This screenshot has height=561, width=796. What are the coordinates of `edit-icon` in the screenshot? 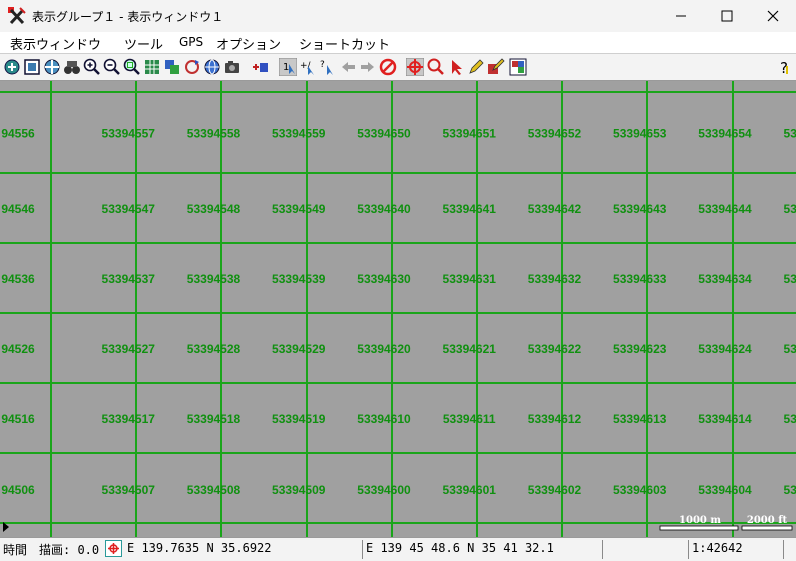 It's located at (496, 67).